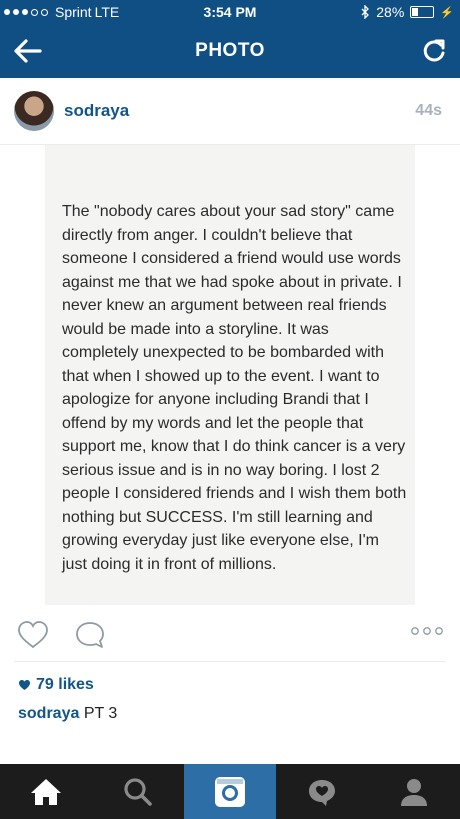 This screenshot has width=460, height=819. What do you see at coordinates (230, 661) in the screenshot?
I see `divider` at bounding box center [230, 661].